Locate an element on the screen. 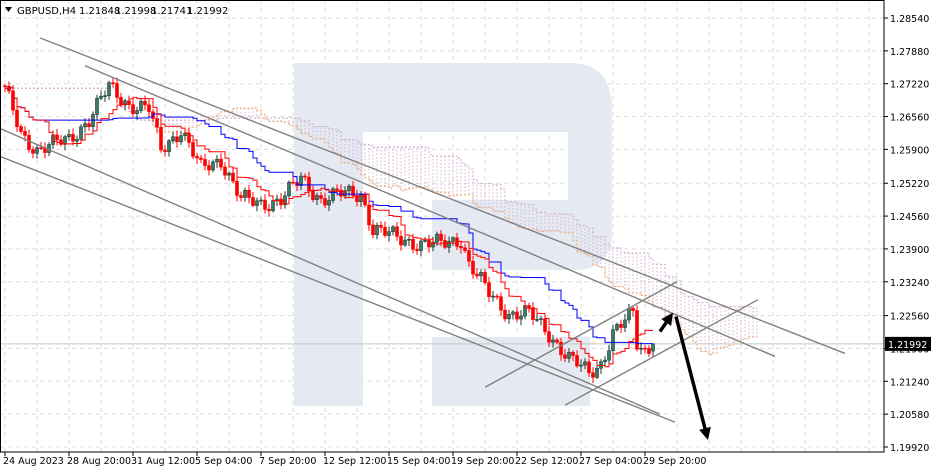 This screenshot has height=471, width=931. time-tick-label: 28 Aug 20:00 is located at coordinates (99, 461).